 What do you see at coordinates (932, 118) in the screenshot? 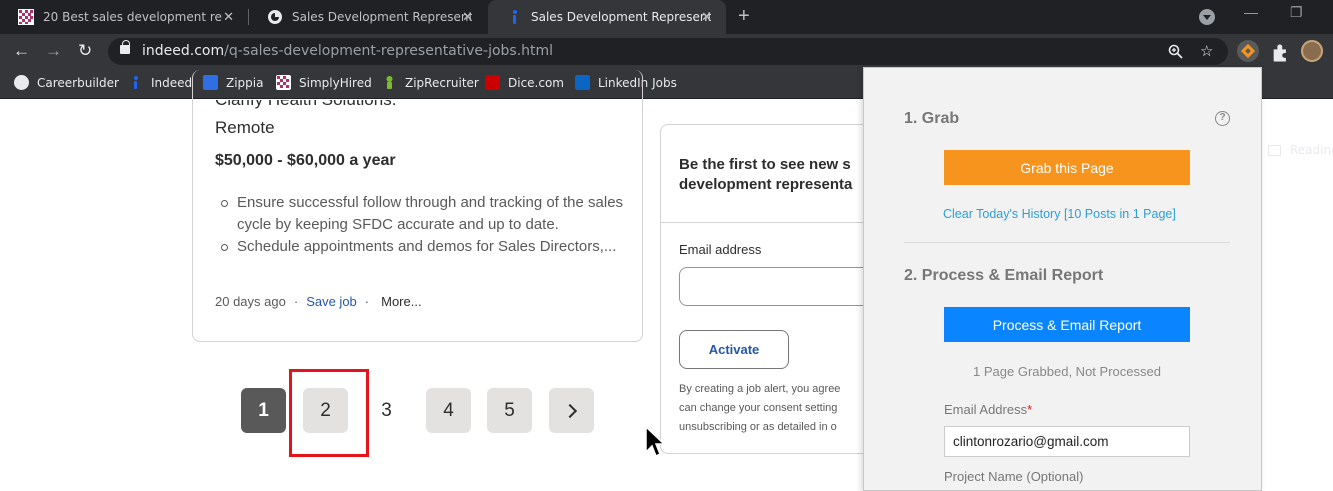
I see `section-grab-title: 1. Grab` at bounding box center [932, 118].